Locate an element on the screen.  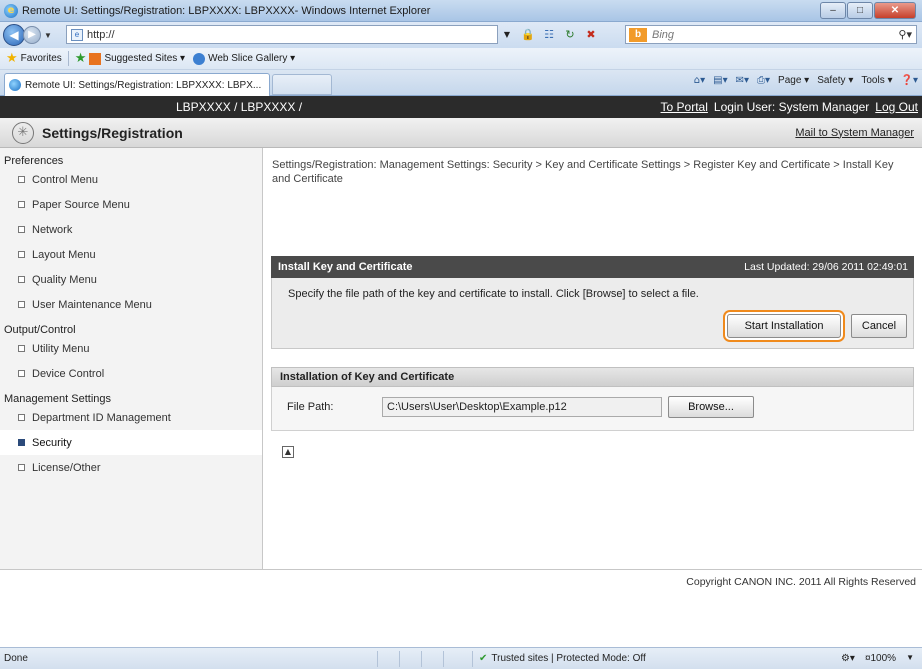
zoom-dropdown-icon: ▼ is located at coordinates (910, 658).